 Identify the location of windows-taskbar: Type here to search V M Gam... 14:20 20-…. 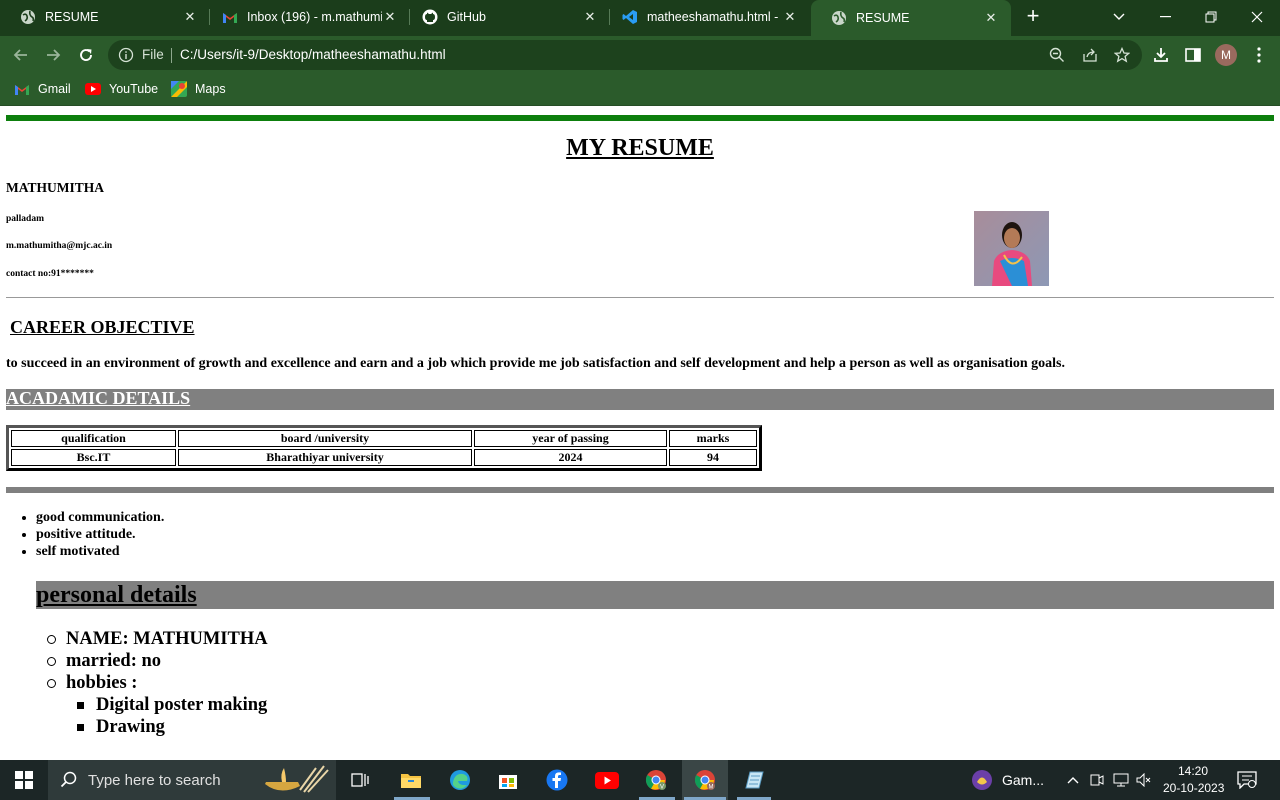
(640, 780).